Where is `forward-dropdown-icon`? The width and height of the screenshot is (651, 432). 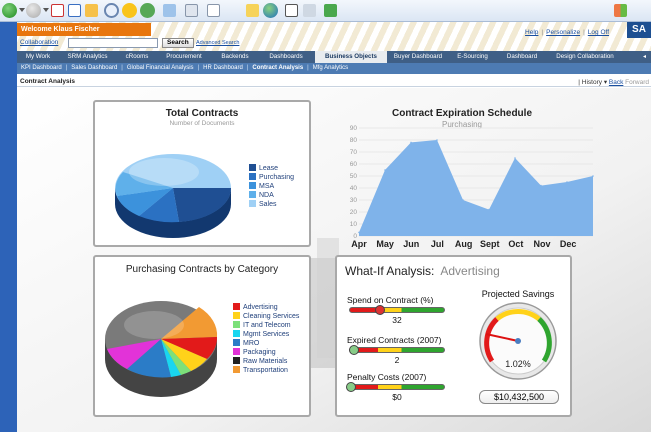
forward-dropdown-icon is located at coordinates (46, 10).